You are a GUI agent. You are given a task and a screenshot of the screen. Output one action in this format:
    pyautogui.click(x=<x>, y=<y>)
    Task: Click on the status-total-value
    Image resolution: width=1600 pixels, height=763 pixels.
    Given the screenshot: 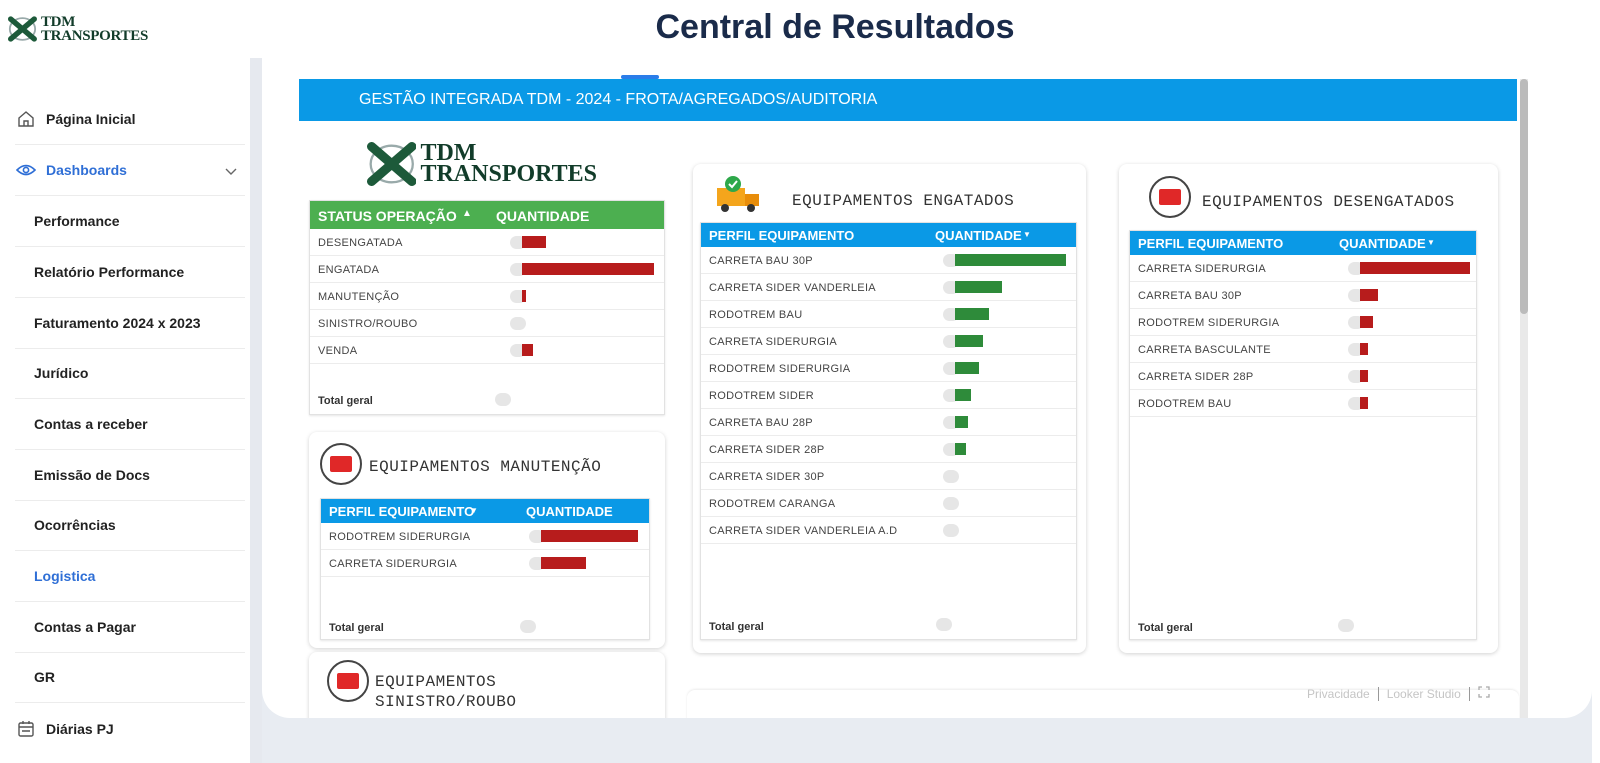 What is the action you would take?
    pyautogui.click(x=503, y=399)
    